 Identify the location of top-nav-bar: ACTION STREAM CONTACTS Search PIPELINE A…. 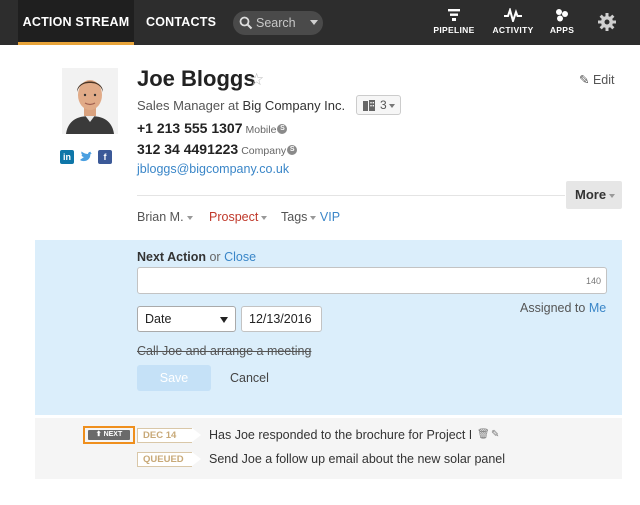
(320, 22).